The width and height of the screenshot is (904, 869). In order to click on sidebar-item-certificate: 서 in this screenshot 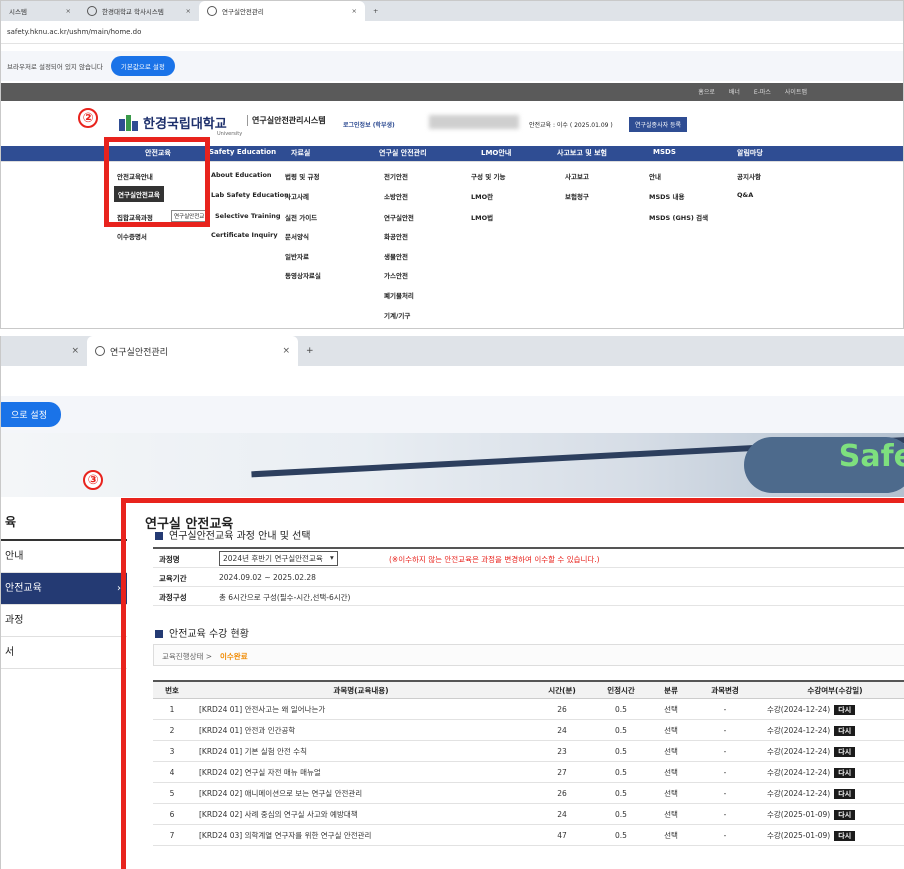, I will do `click(64, 653)`.